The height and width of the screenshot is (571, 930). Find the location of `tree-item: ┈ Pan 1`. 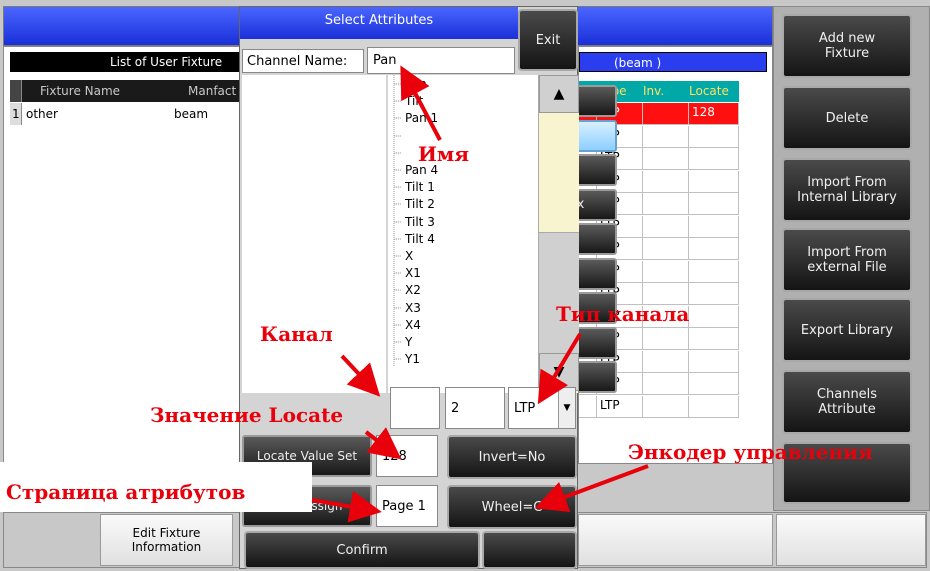

tree-item: ┈ Pan 1 is located at coordinates (416, 118).